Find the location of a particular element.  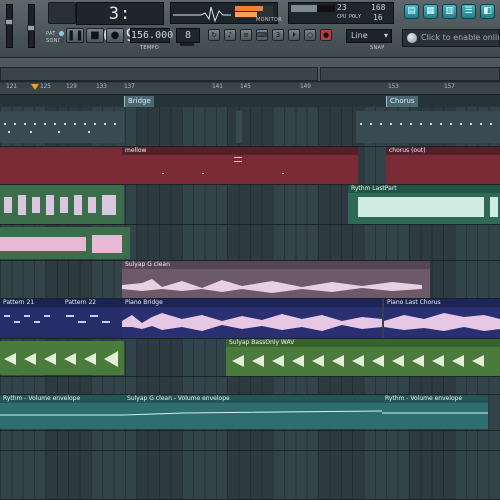

piano-bridge-clip: Piano Bridge is located at coordinates (252, 318).